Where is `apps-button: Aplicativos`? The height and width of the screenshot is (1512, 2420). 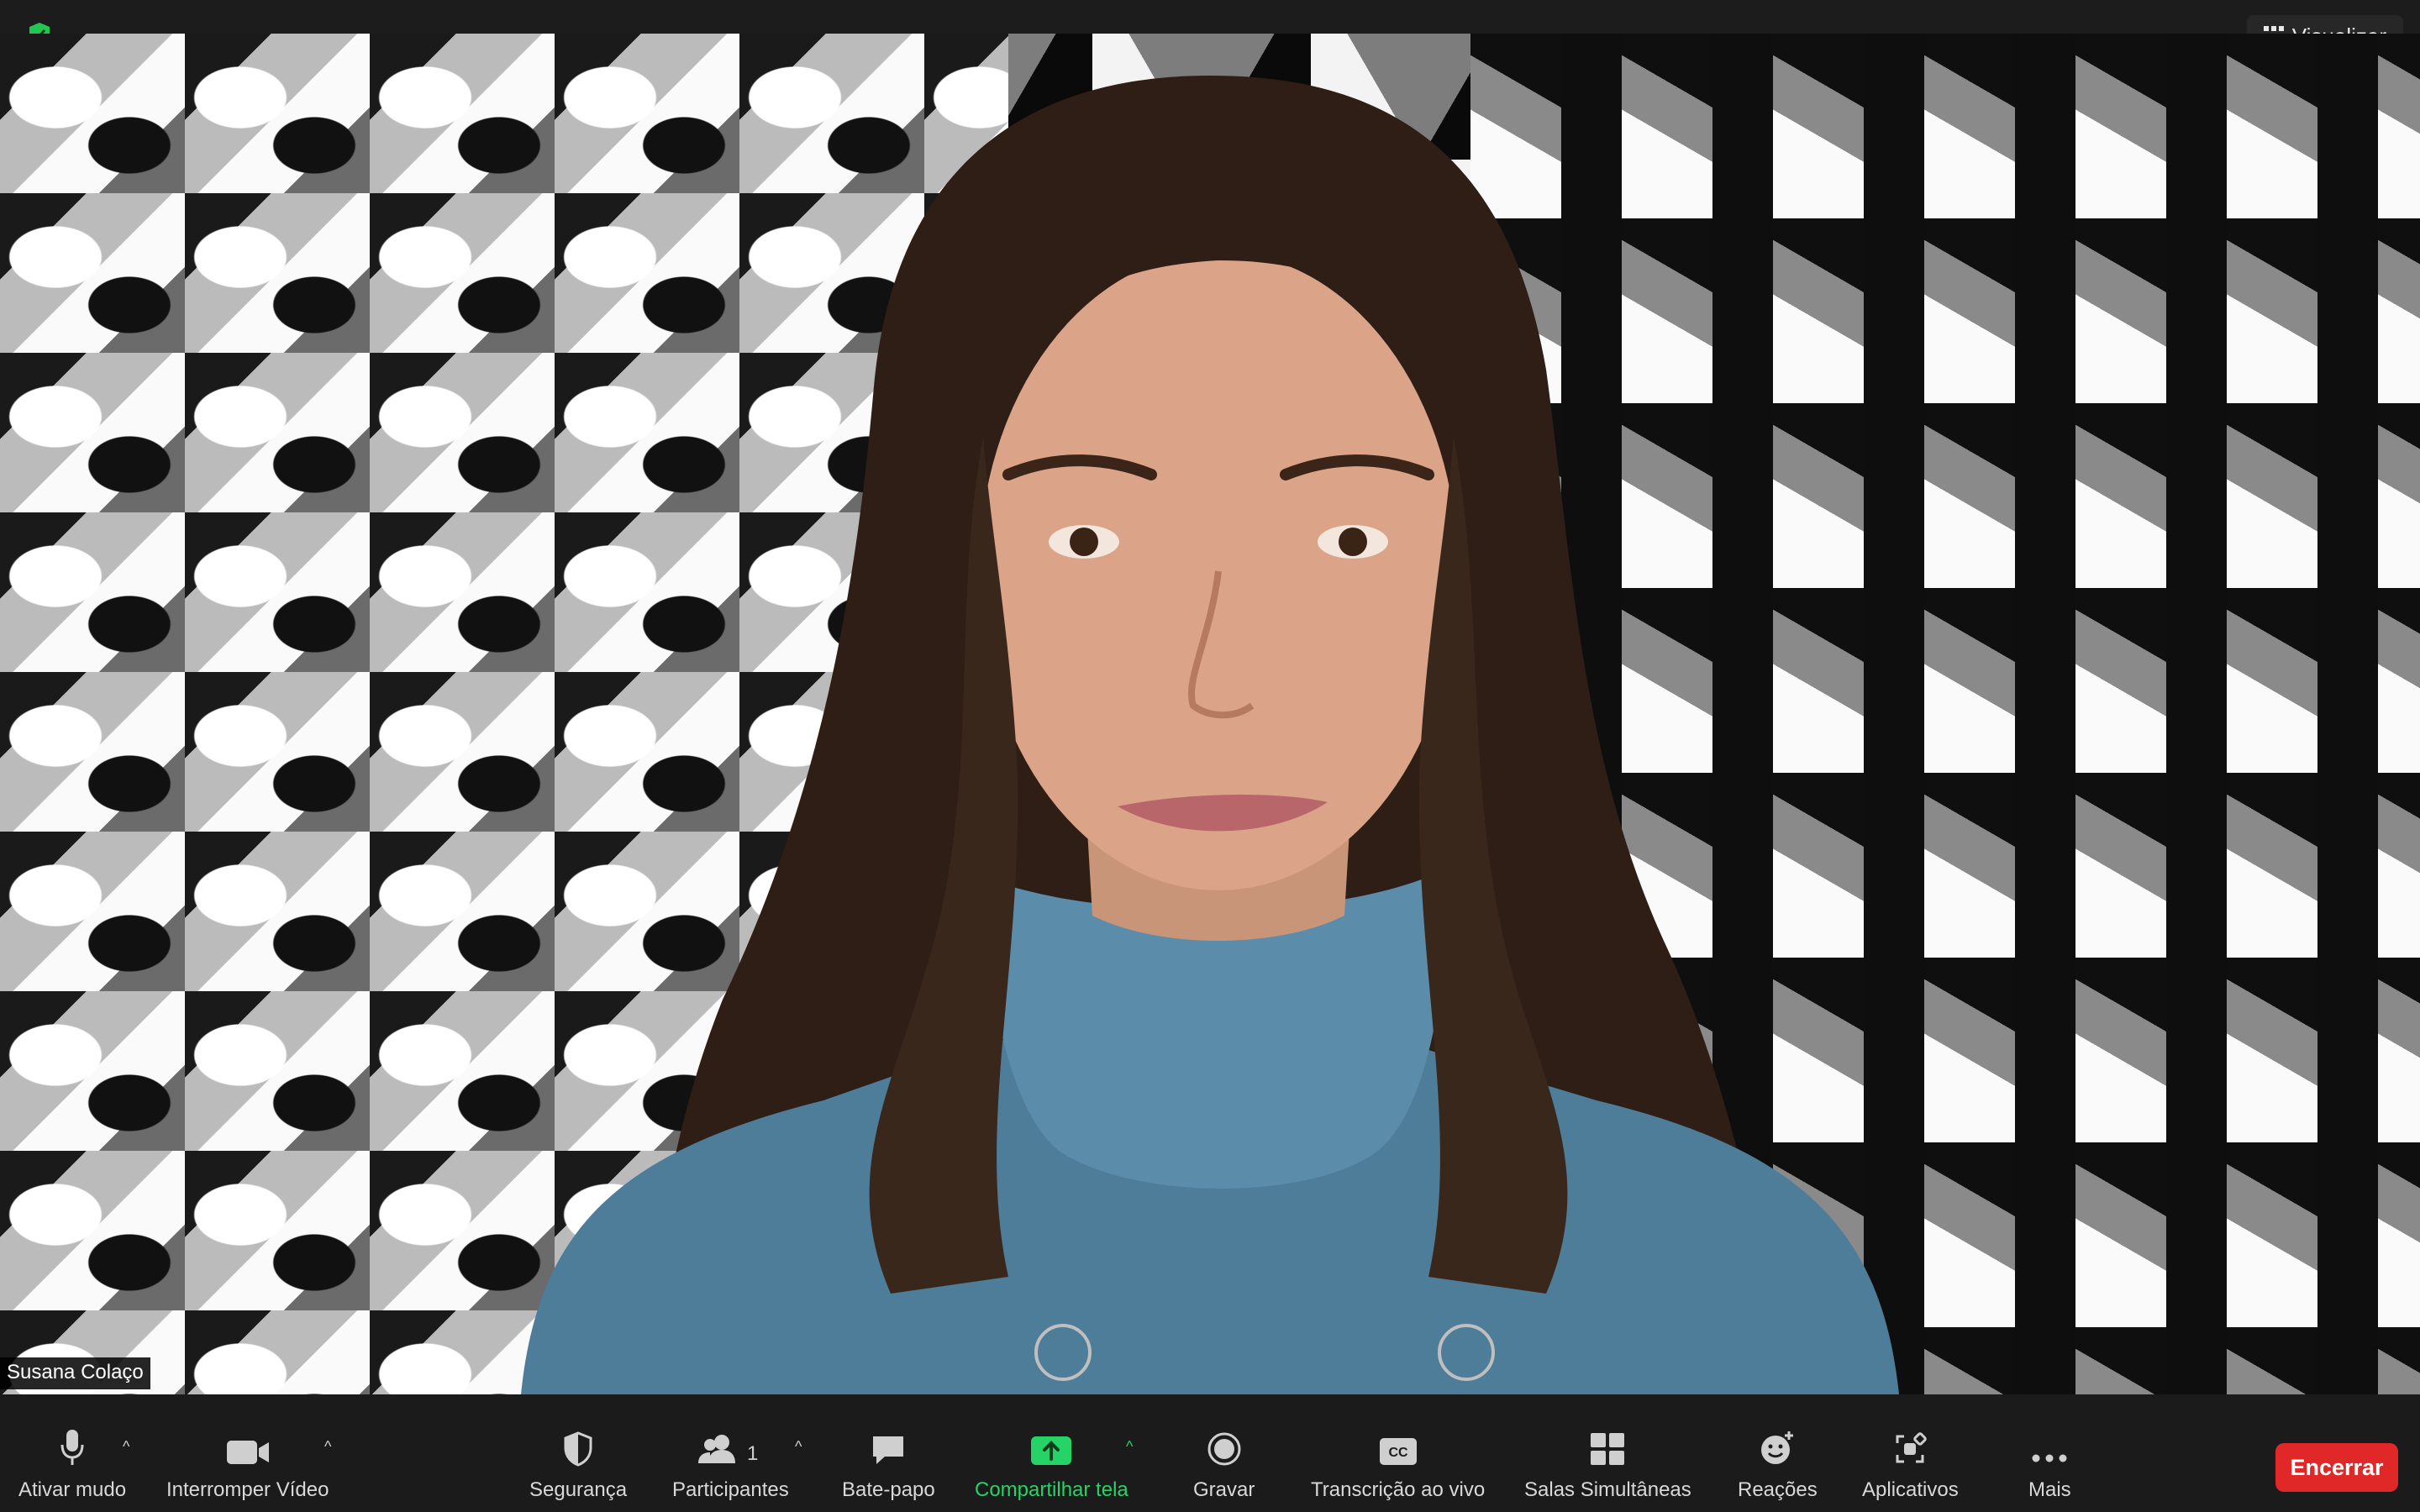 apps-button: Aplicativos is located at coordinates (1911, 1465).